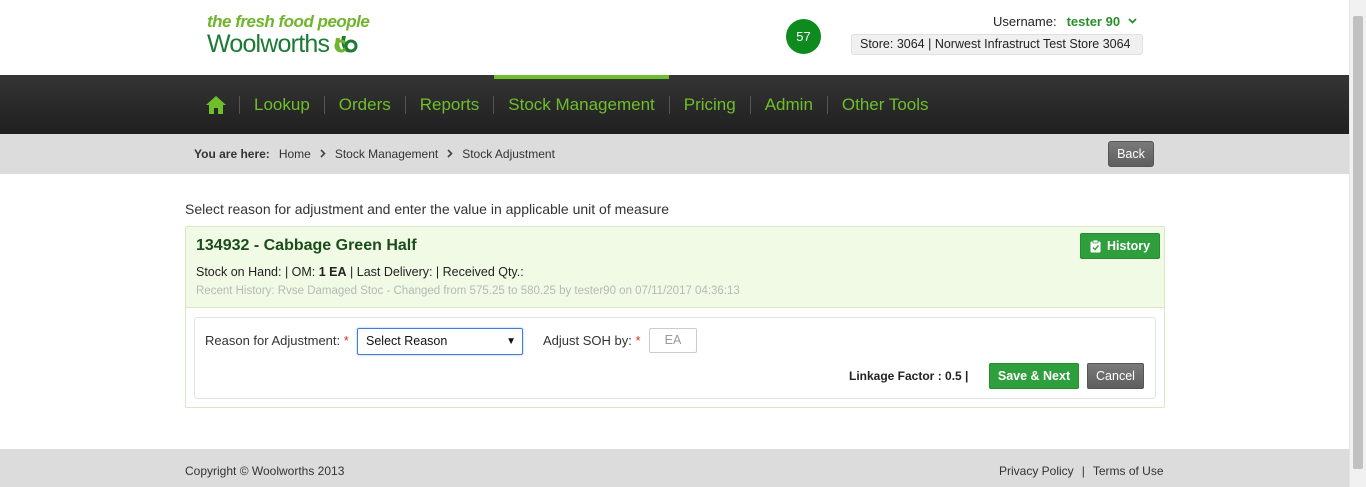 The width and height of the screenshot is (1366, 487). Describe the element at coordinates (288, 21) in the screenshot. I see `brand-tagline: the fresh food people` at that location.